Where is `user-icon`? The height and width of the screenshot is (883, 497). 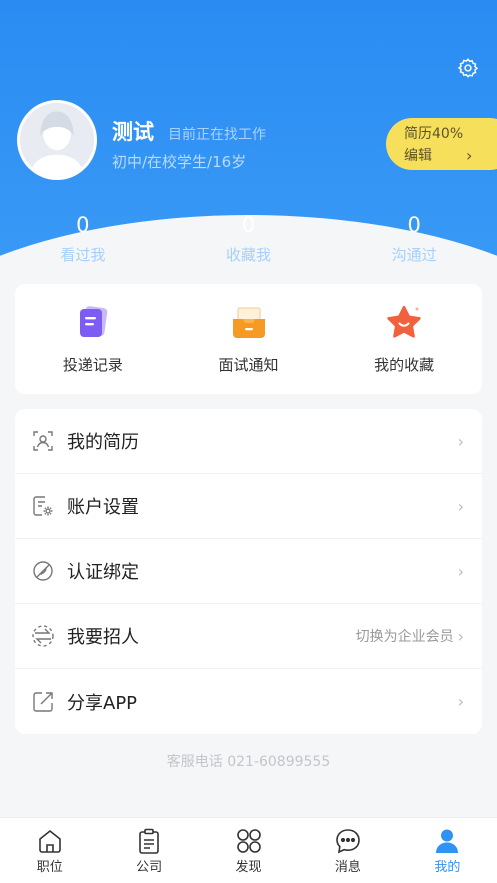
user-icon is located at coordinates (447, 841).